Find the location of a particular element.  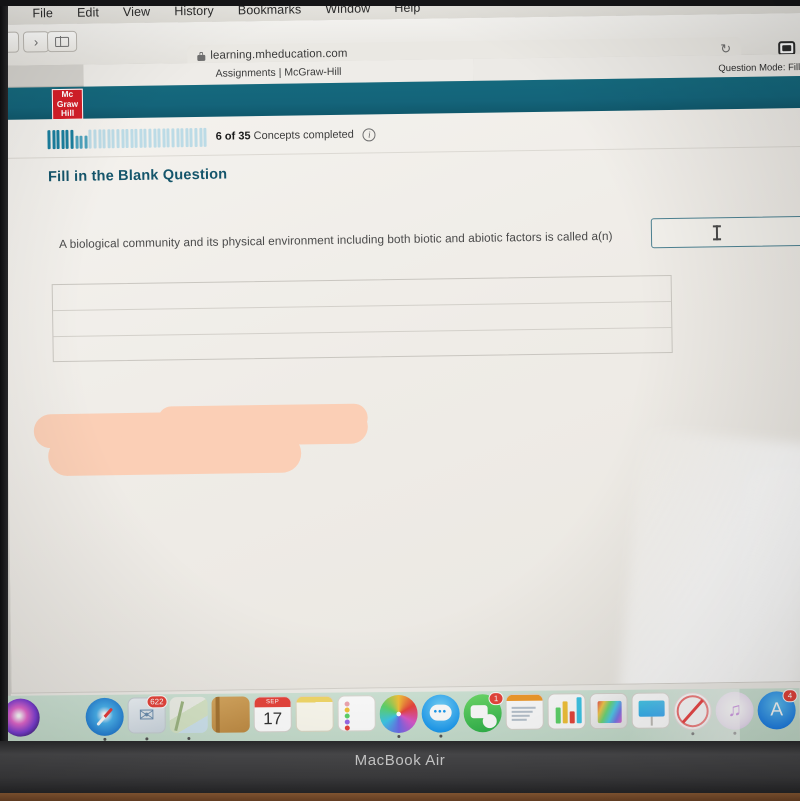

dock-item-calendar: SEP 17 is located at coordinates (272, 715).